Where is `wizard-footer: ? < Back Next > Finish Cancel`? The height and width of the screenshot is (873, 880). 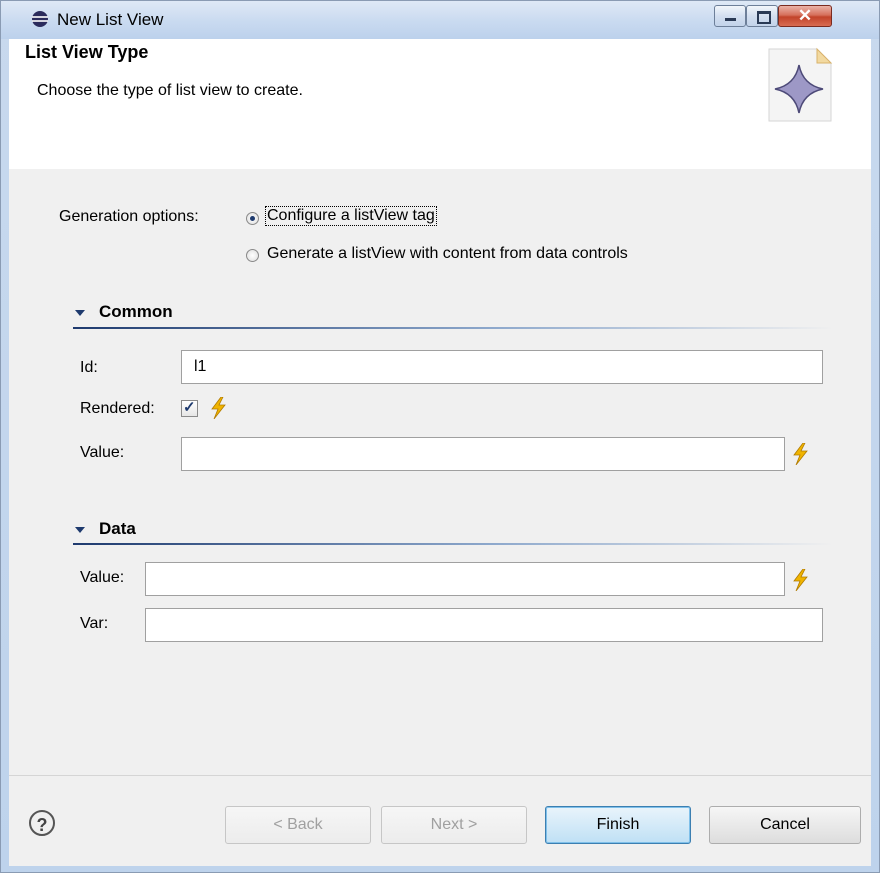
wizard-footer: ? < Back Next > Finish Cancel is located at coordinates (440, 820).